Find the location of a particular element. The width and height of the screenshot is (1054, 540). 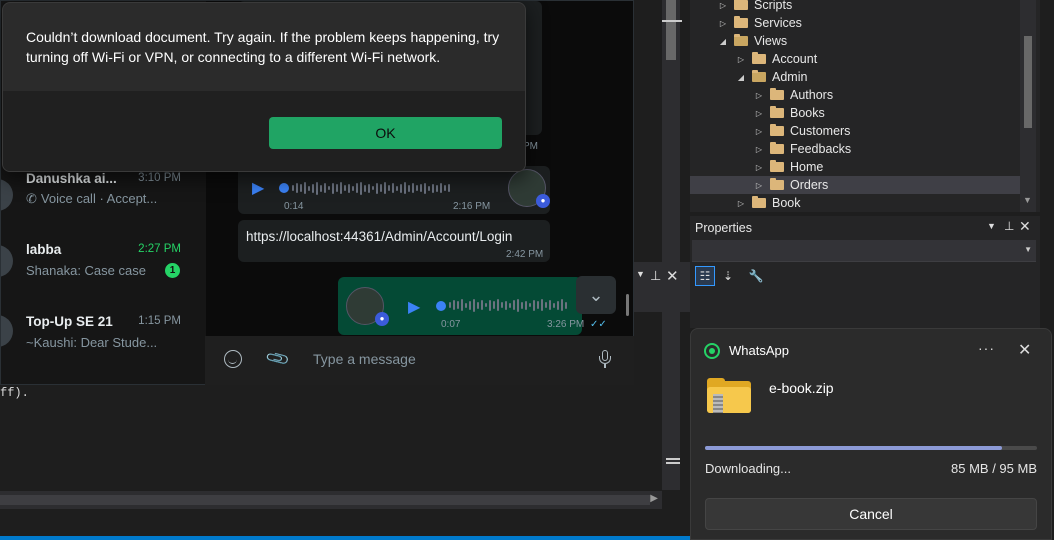

tree-item-authors: ▷ Authors is located at coordinates (793, 95).